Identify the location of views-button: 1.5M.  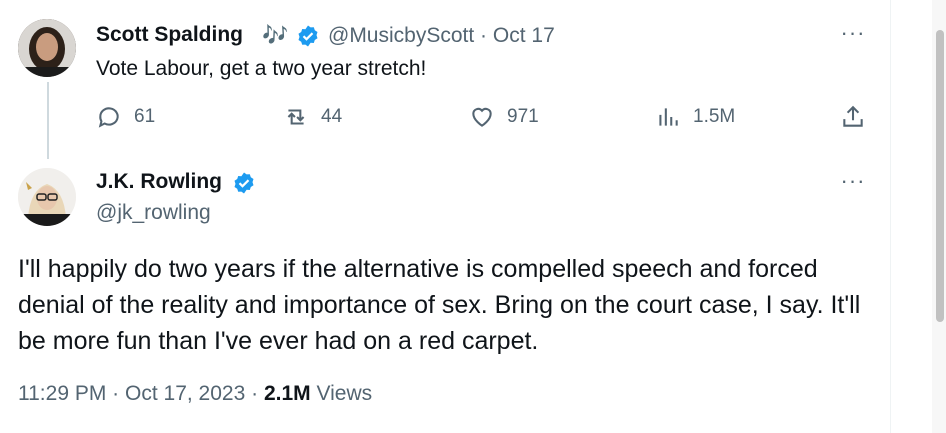
(695, 117).